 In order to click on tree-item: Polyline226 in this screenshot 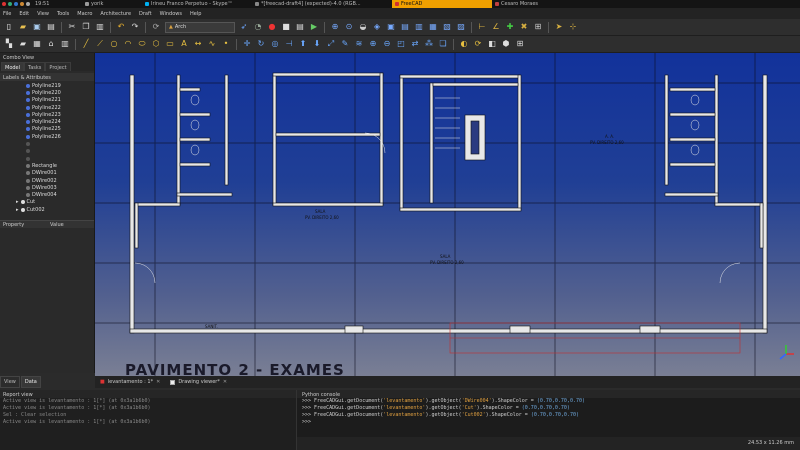, I will do `click(47, 136)`.